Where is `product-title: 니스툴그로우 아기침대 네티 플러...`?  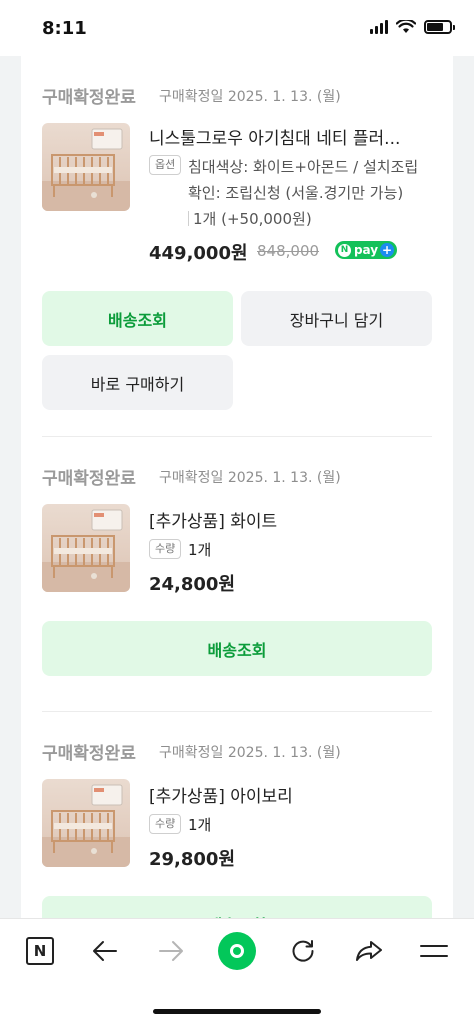
product-title: 니스툴그로우 아기침대 네티 플러... is located at coordinates (274, 136).